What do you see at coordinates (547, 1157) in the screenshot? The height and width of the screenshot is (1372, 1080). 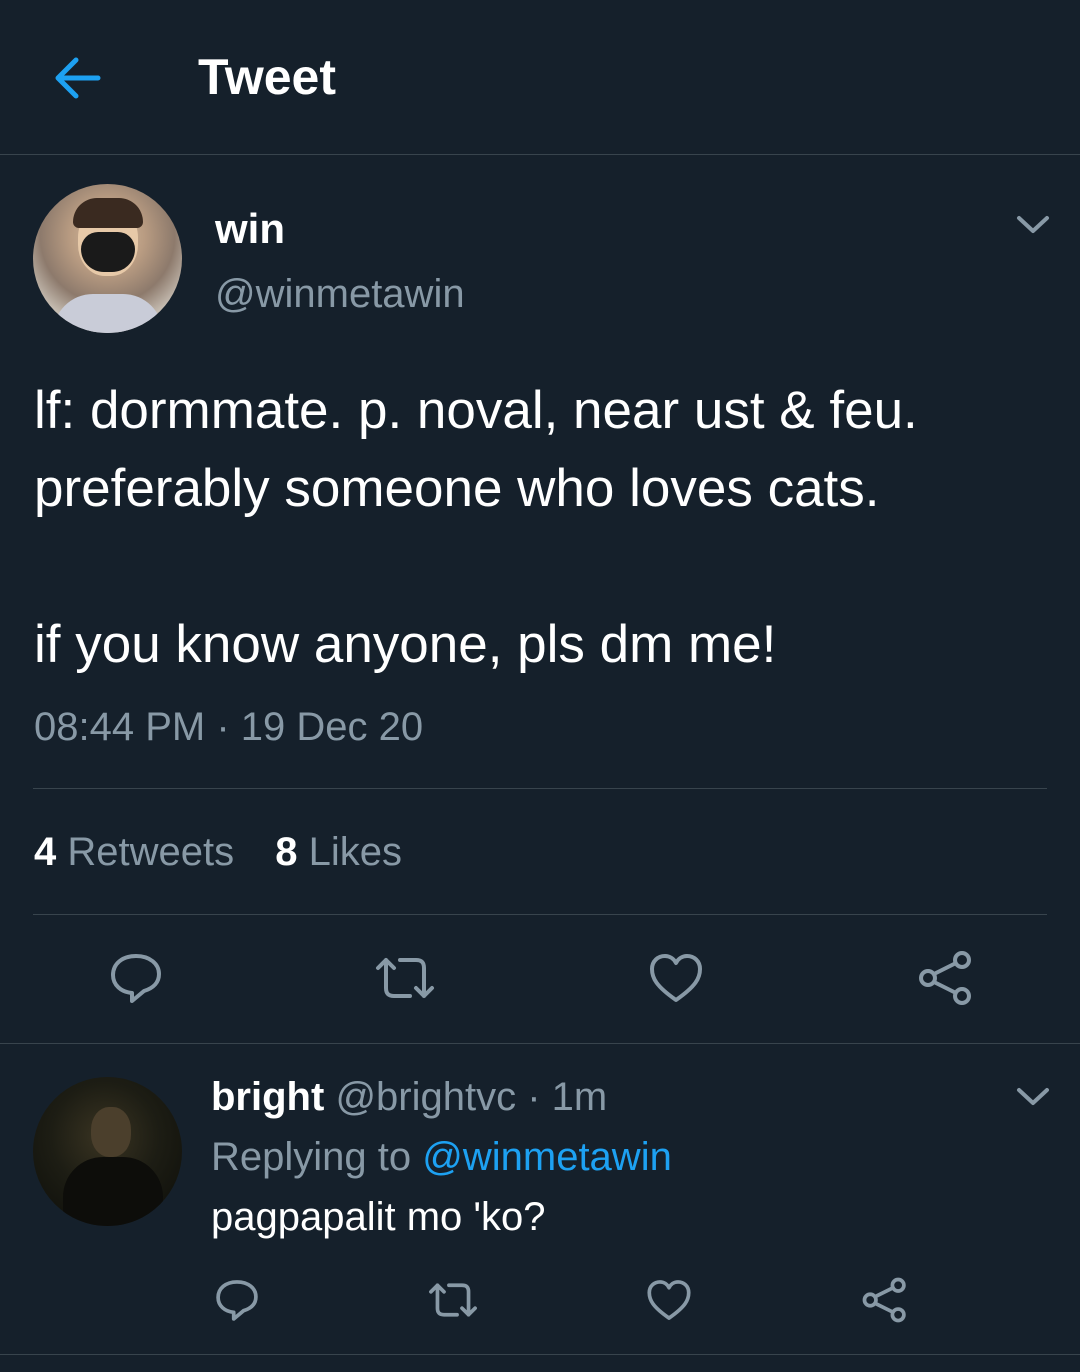 I see `replying-to-link: @winmetawin` at bounding box center [547, 1157].